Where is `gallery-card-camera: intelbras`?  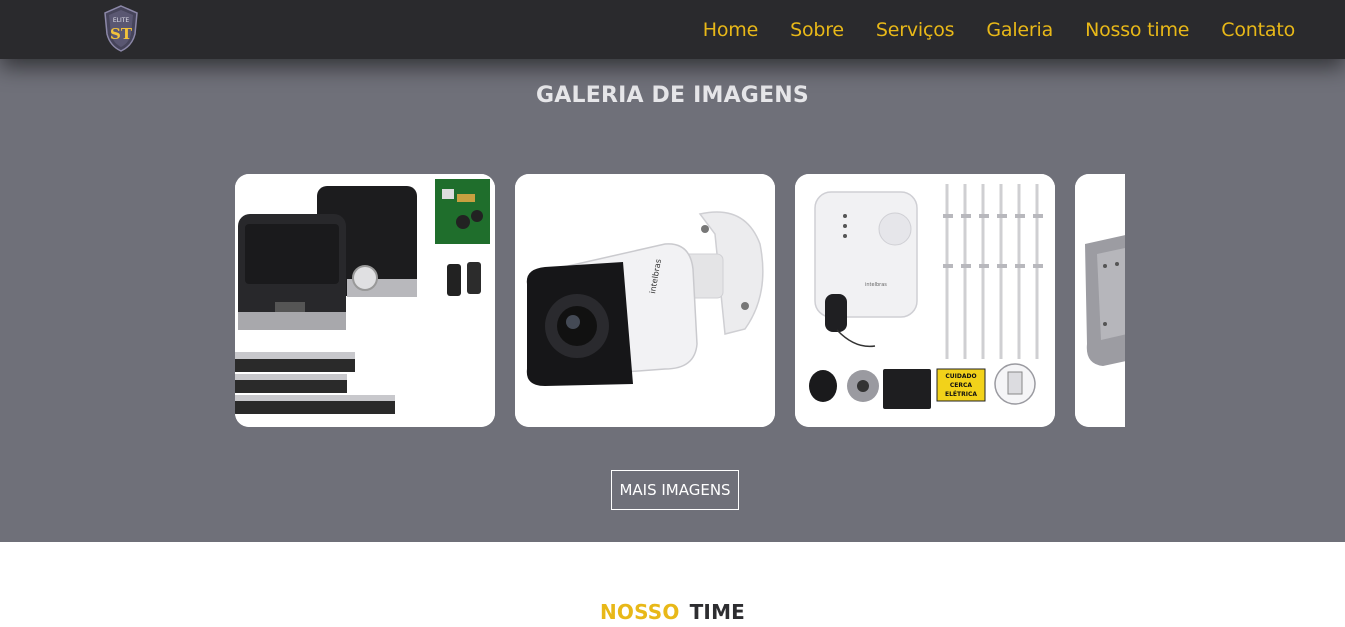 gallery-card-camera: intelbras is located at coordinates (645, 300).